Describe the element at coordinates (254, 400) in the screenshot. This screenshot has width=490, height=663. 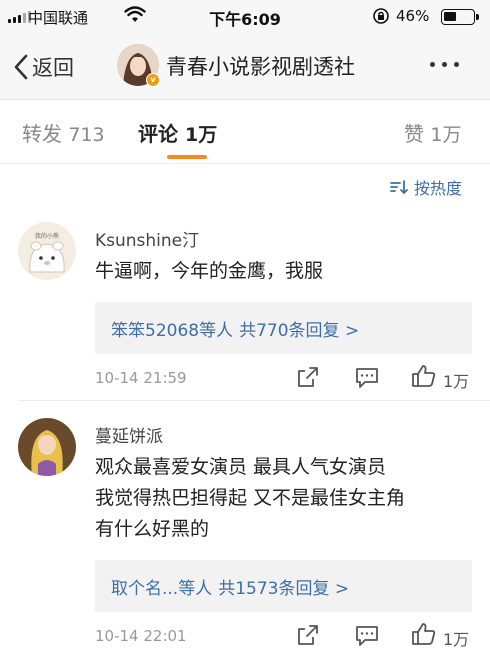
I see `comment-divider` at that location.